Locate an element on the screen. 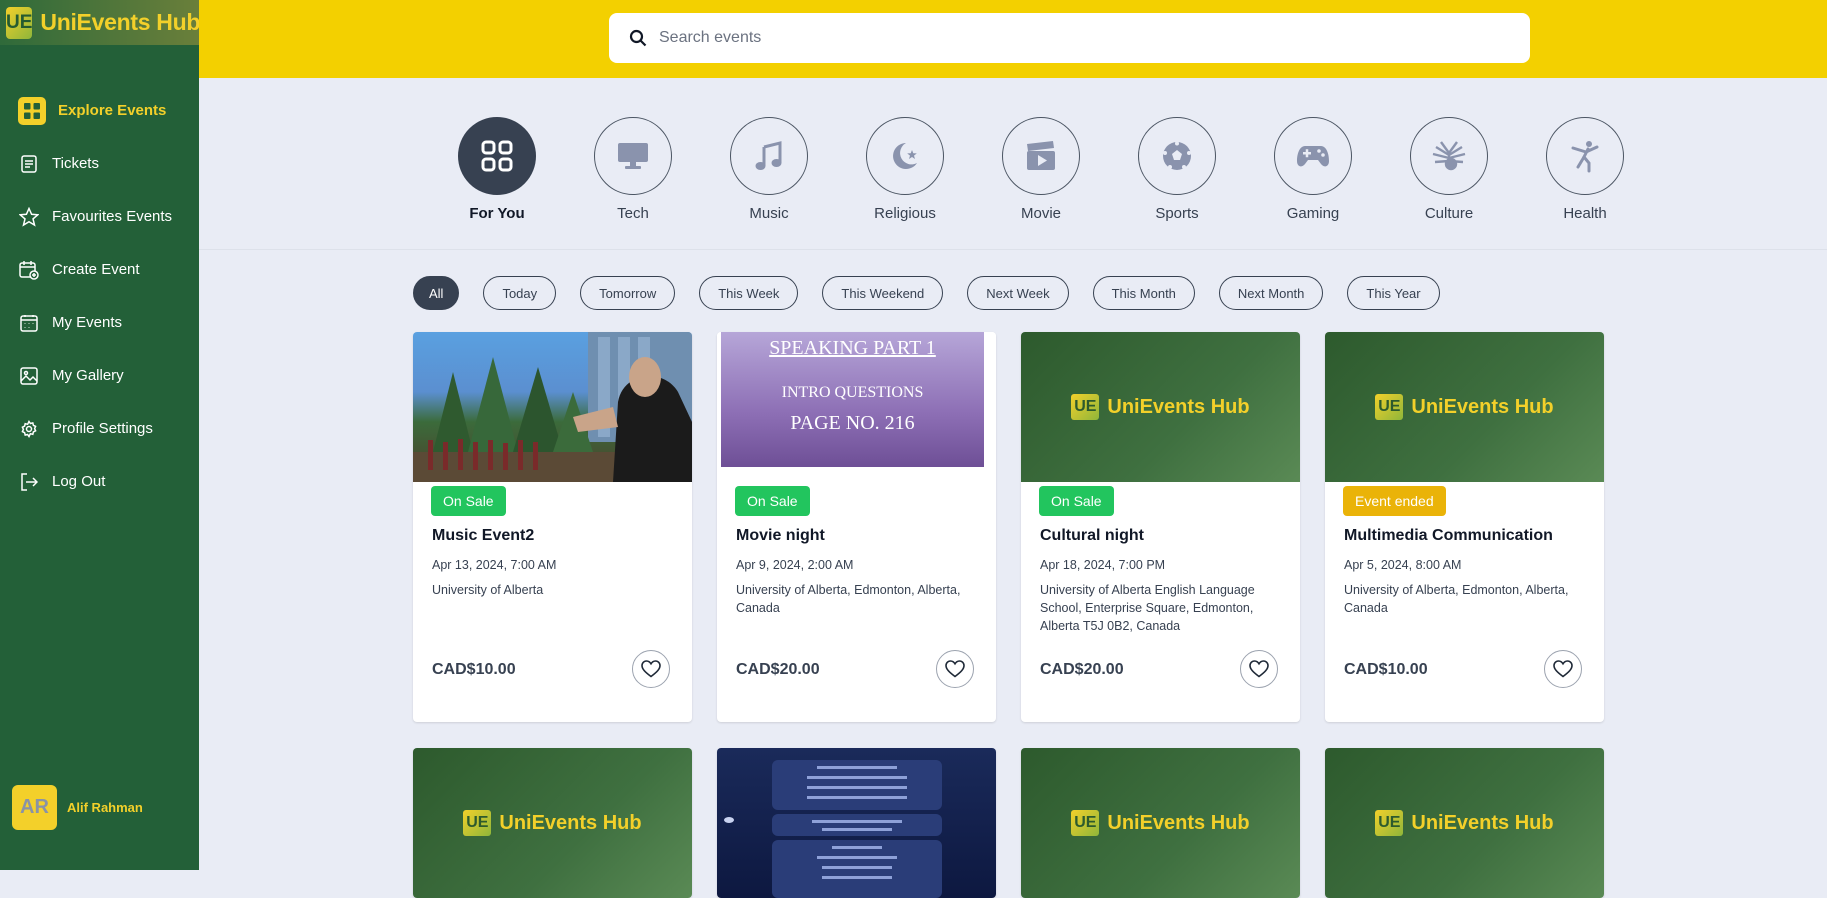 The image size is (1827, 898). music-note-icon is located at coordinates (769, 156).